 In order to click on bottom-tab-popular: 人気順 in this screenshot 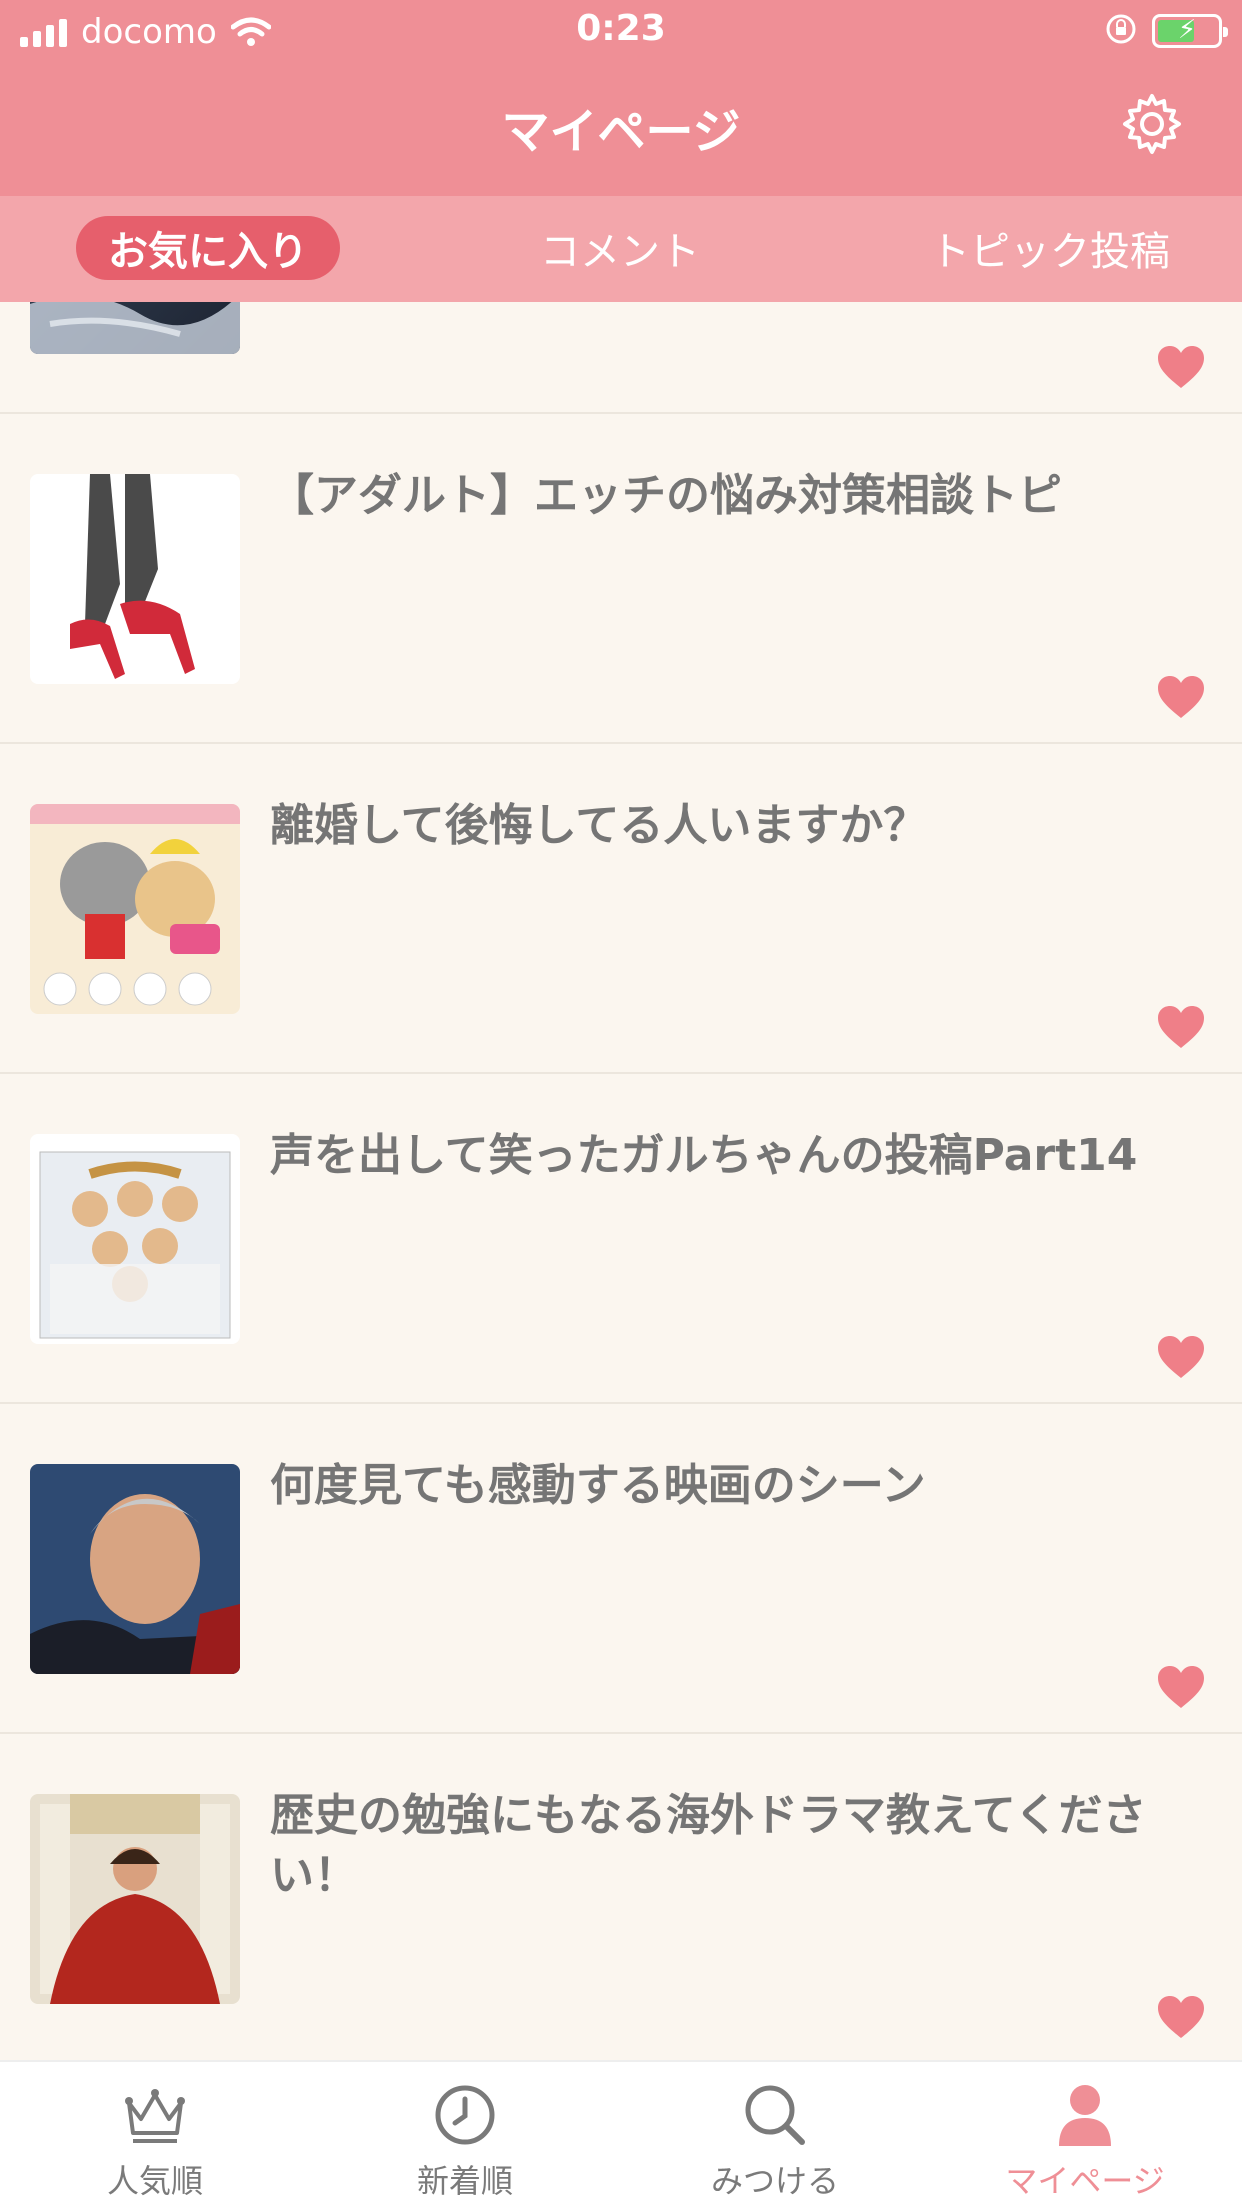, I will do `click(155, 2135)`.